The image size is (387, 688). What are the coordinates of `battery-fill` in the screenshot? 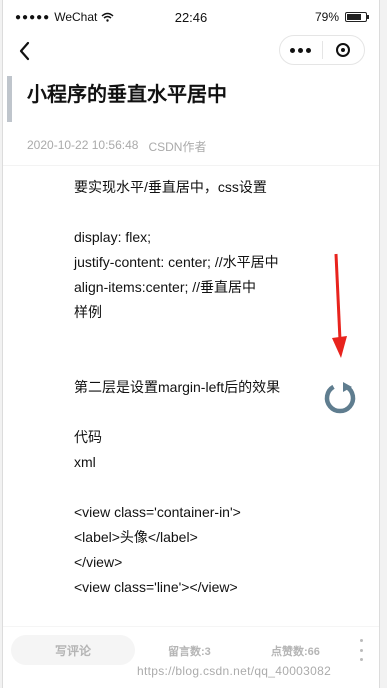 It's located at (354, 17).